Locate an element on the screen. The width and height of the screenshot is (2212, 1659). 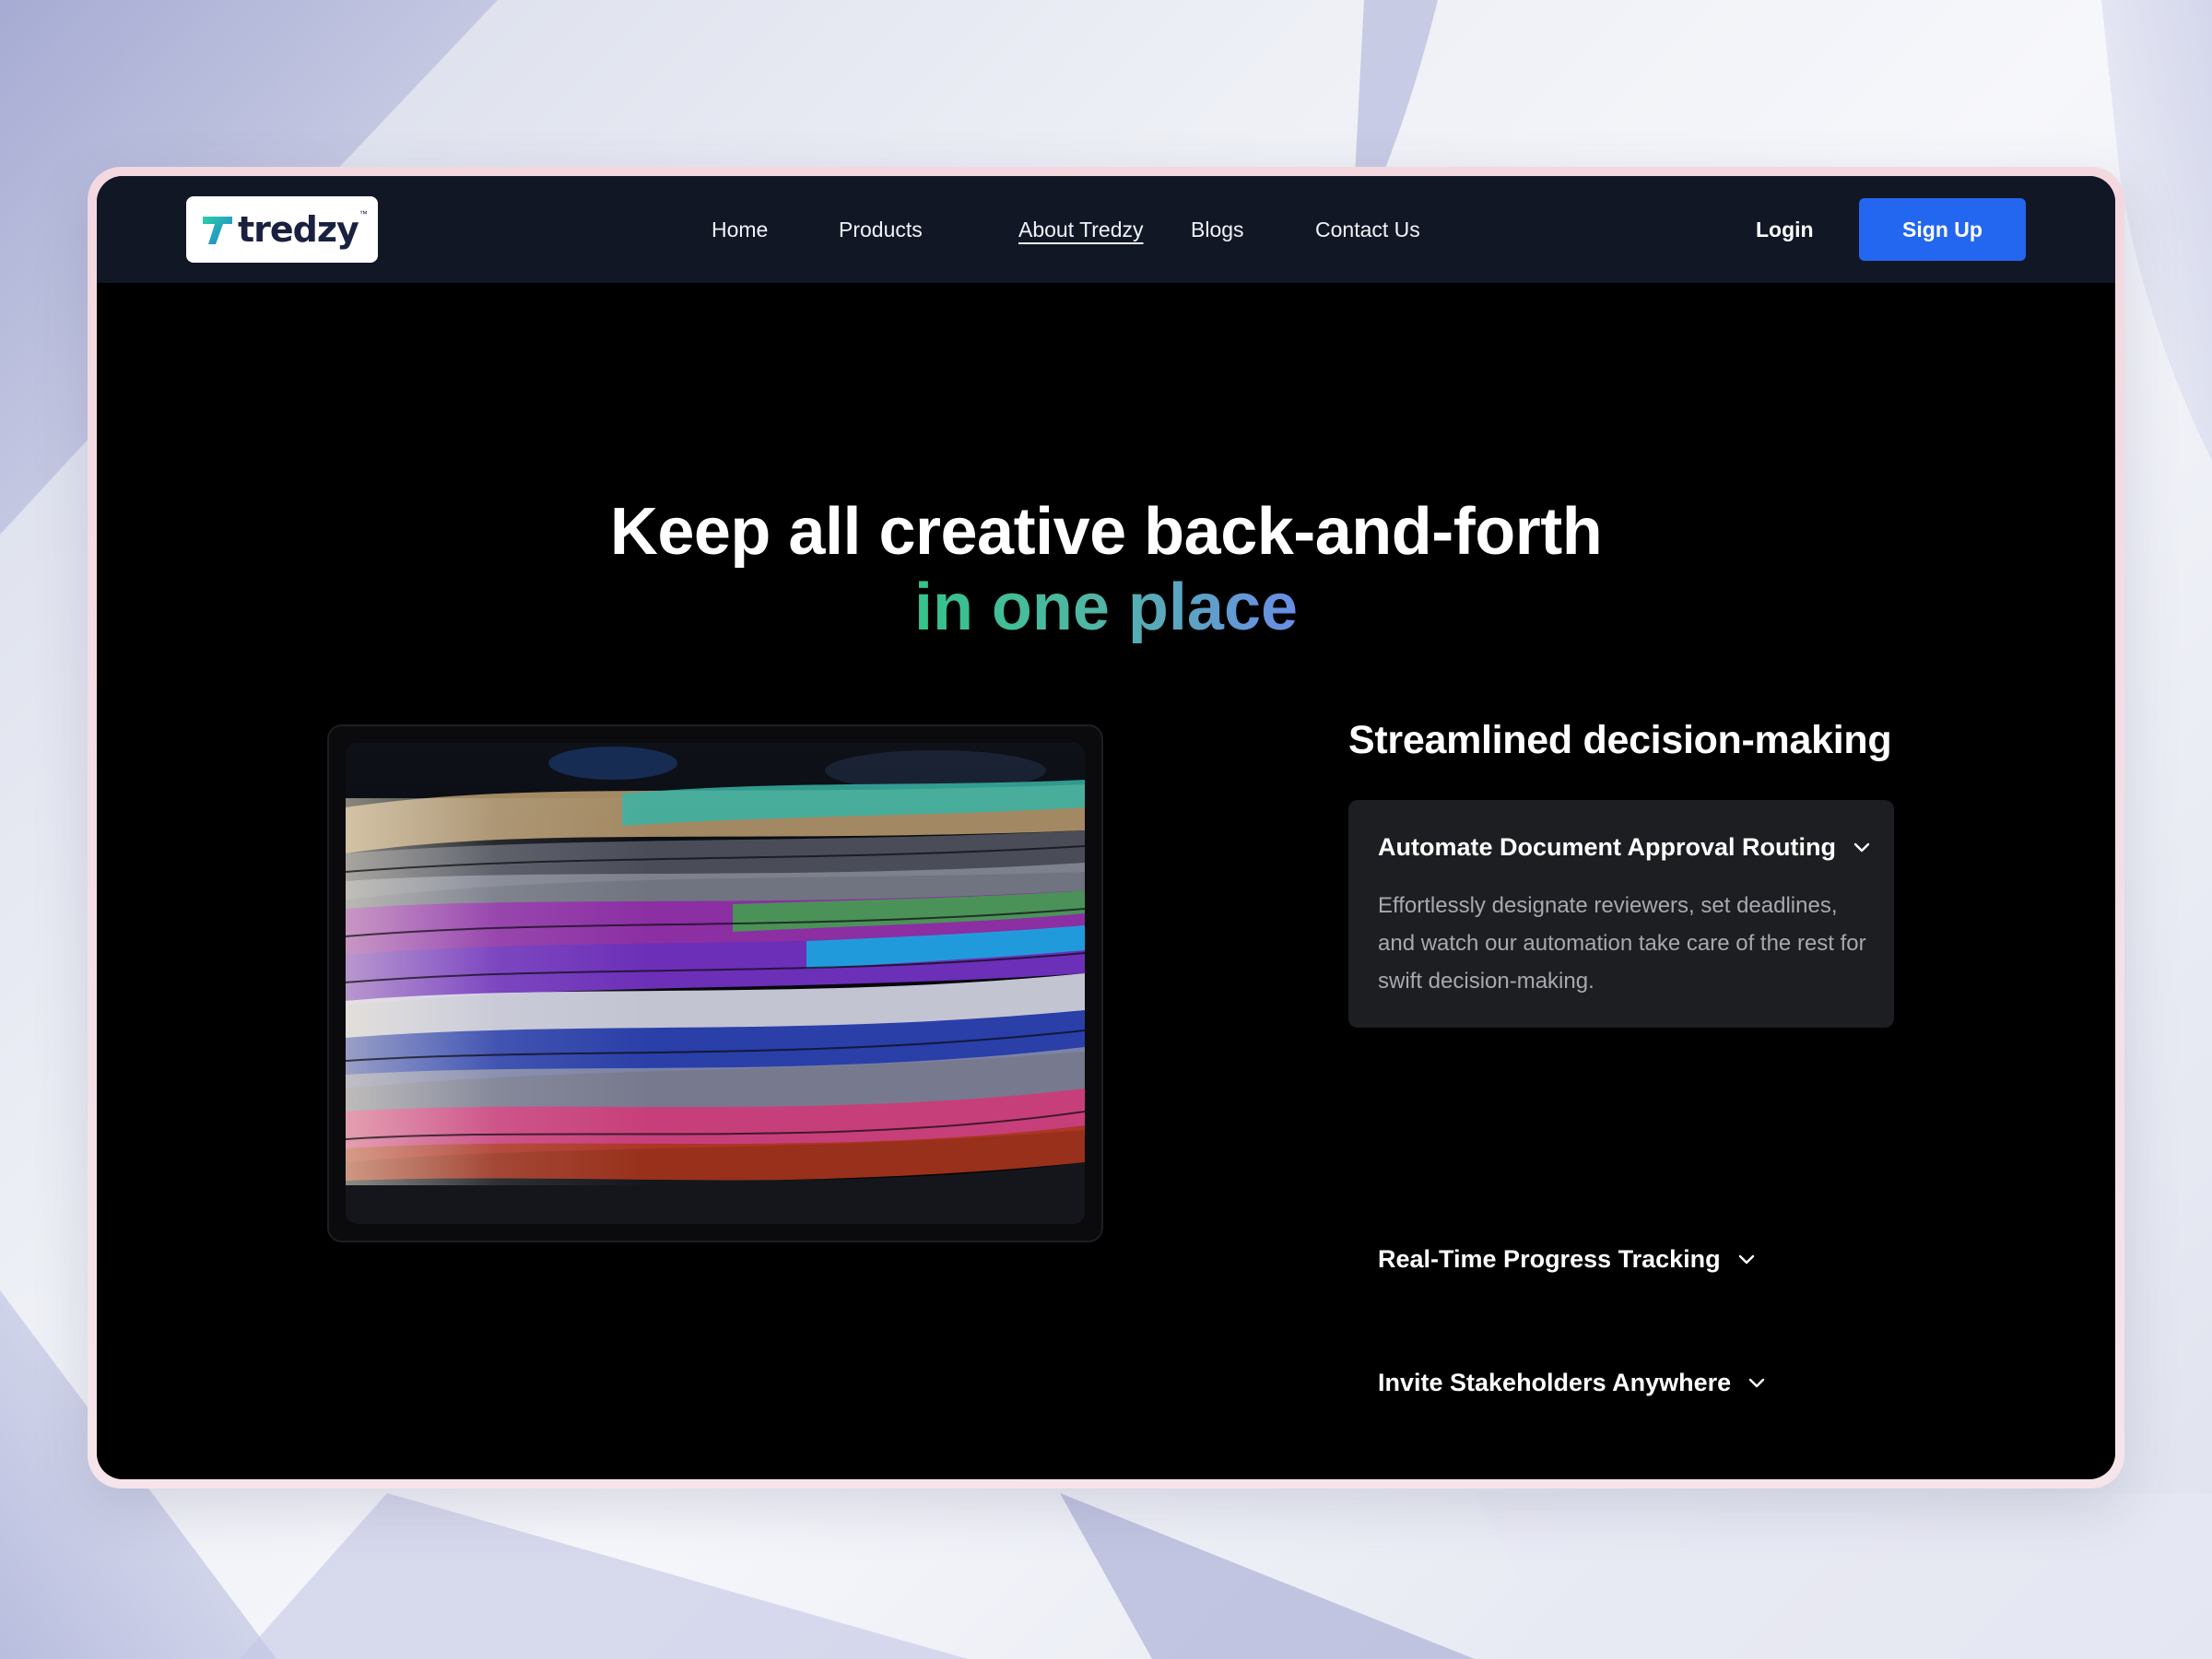
nav-about: About Tredzy is located at coordinates (1081, 229).